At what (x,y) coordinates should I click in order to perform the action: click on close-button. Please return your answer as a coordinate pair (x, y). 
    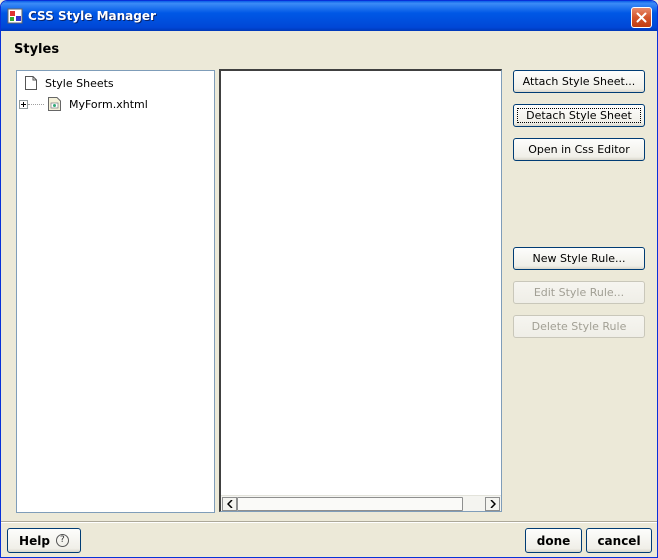
    Looking at the image, I should click on (641, 17).